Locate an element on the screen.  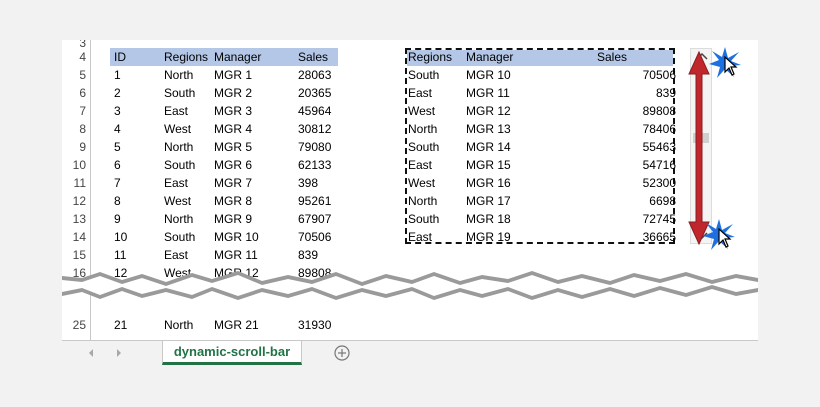
add-sheet-icon is located at coordinates (342, 353).